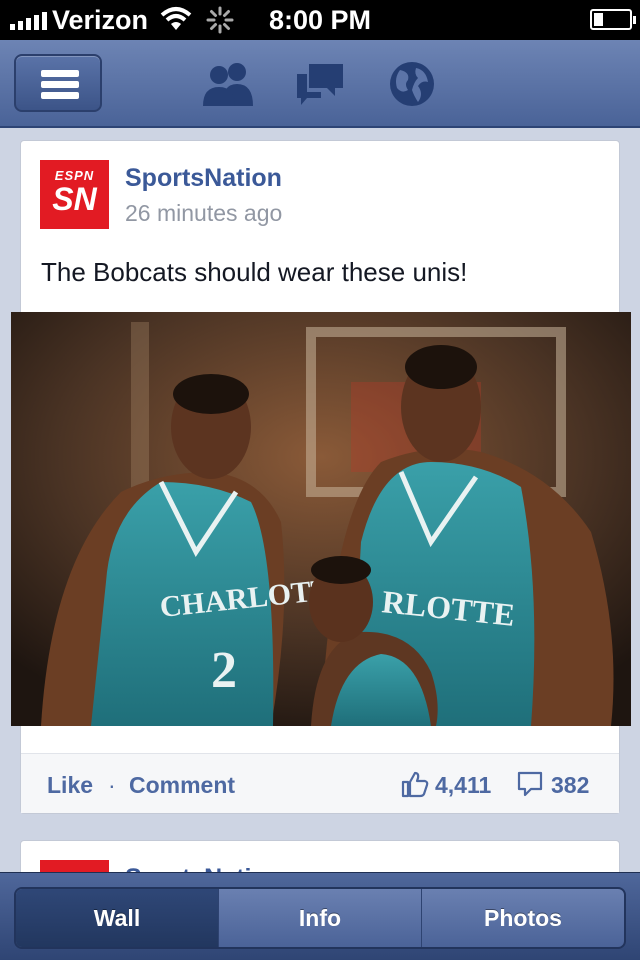  Describe the element at coordinates (74, 866) in the screenshot. I see `page-avatar` at that location.